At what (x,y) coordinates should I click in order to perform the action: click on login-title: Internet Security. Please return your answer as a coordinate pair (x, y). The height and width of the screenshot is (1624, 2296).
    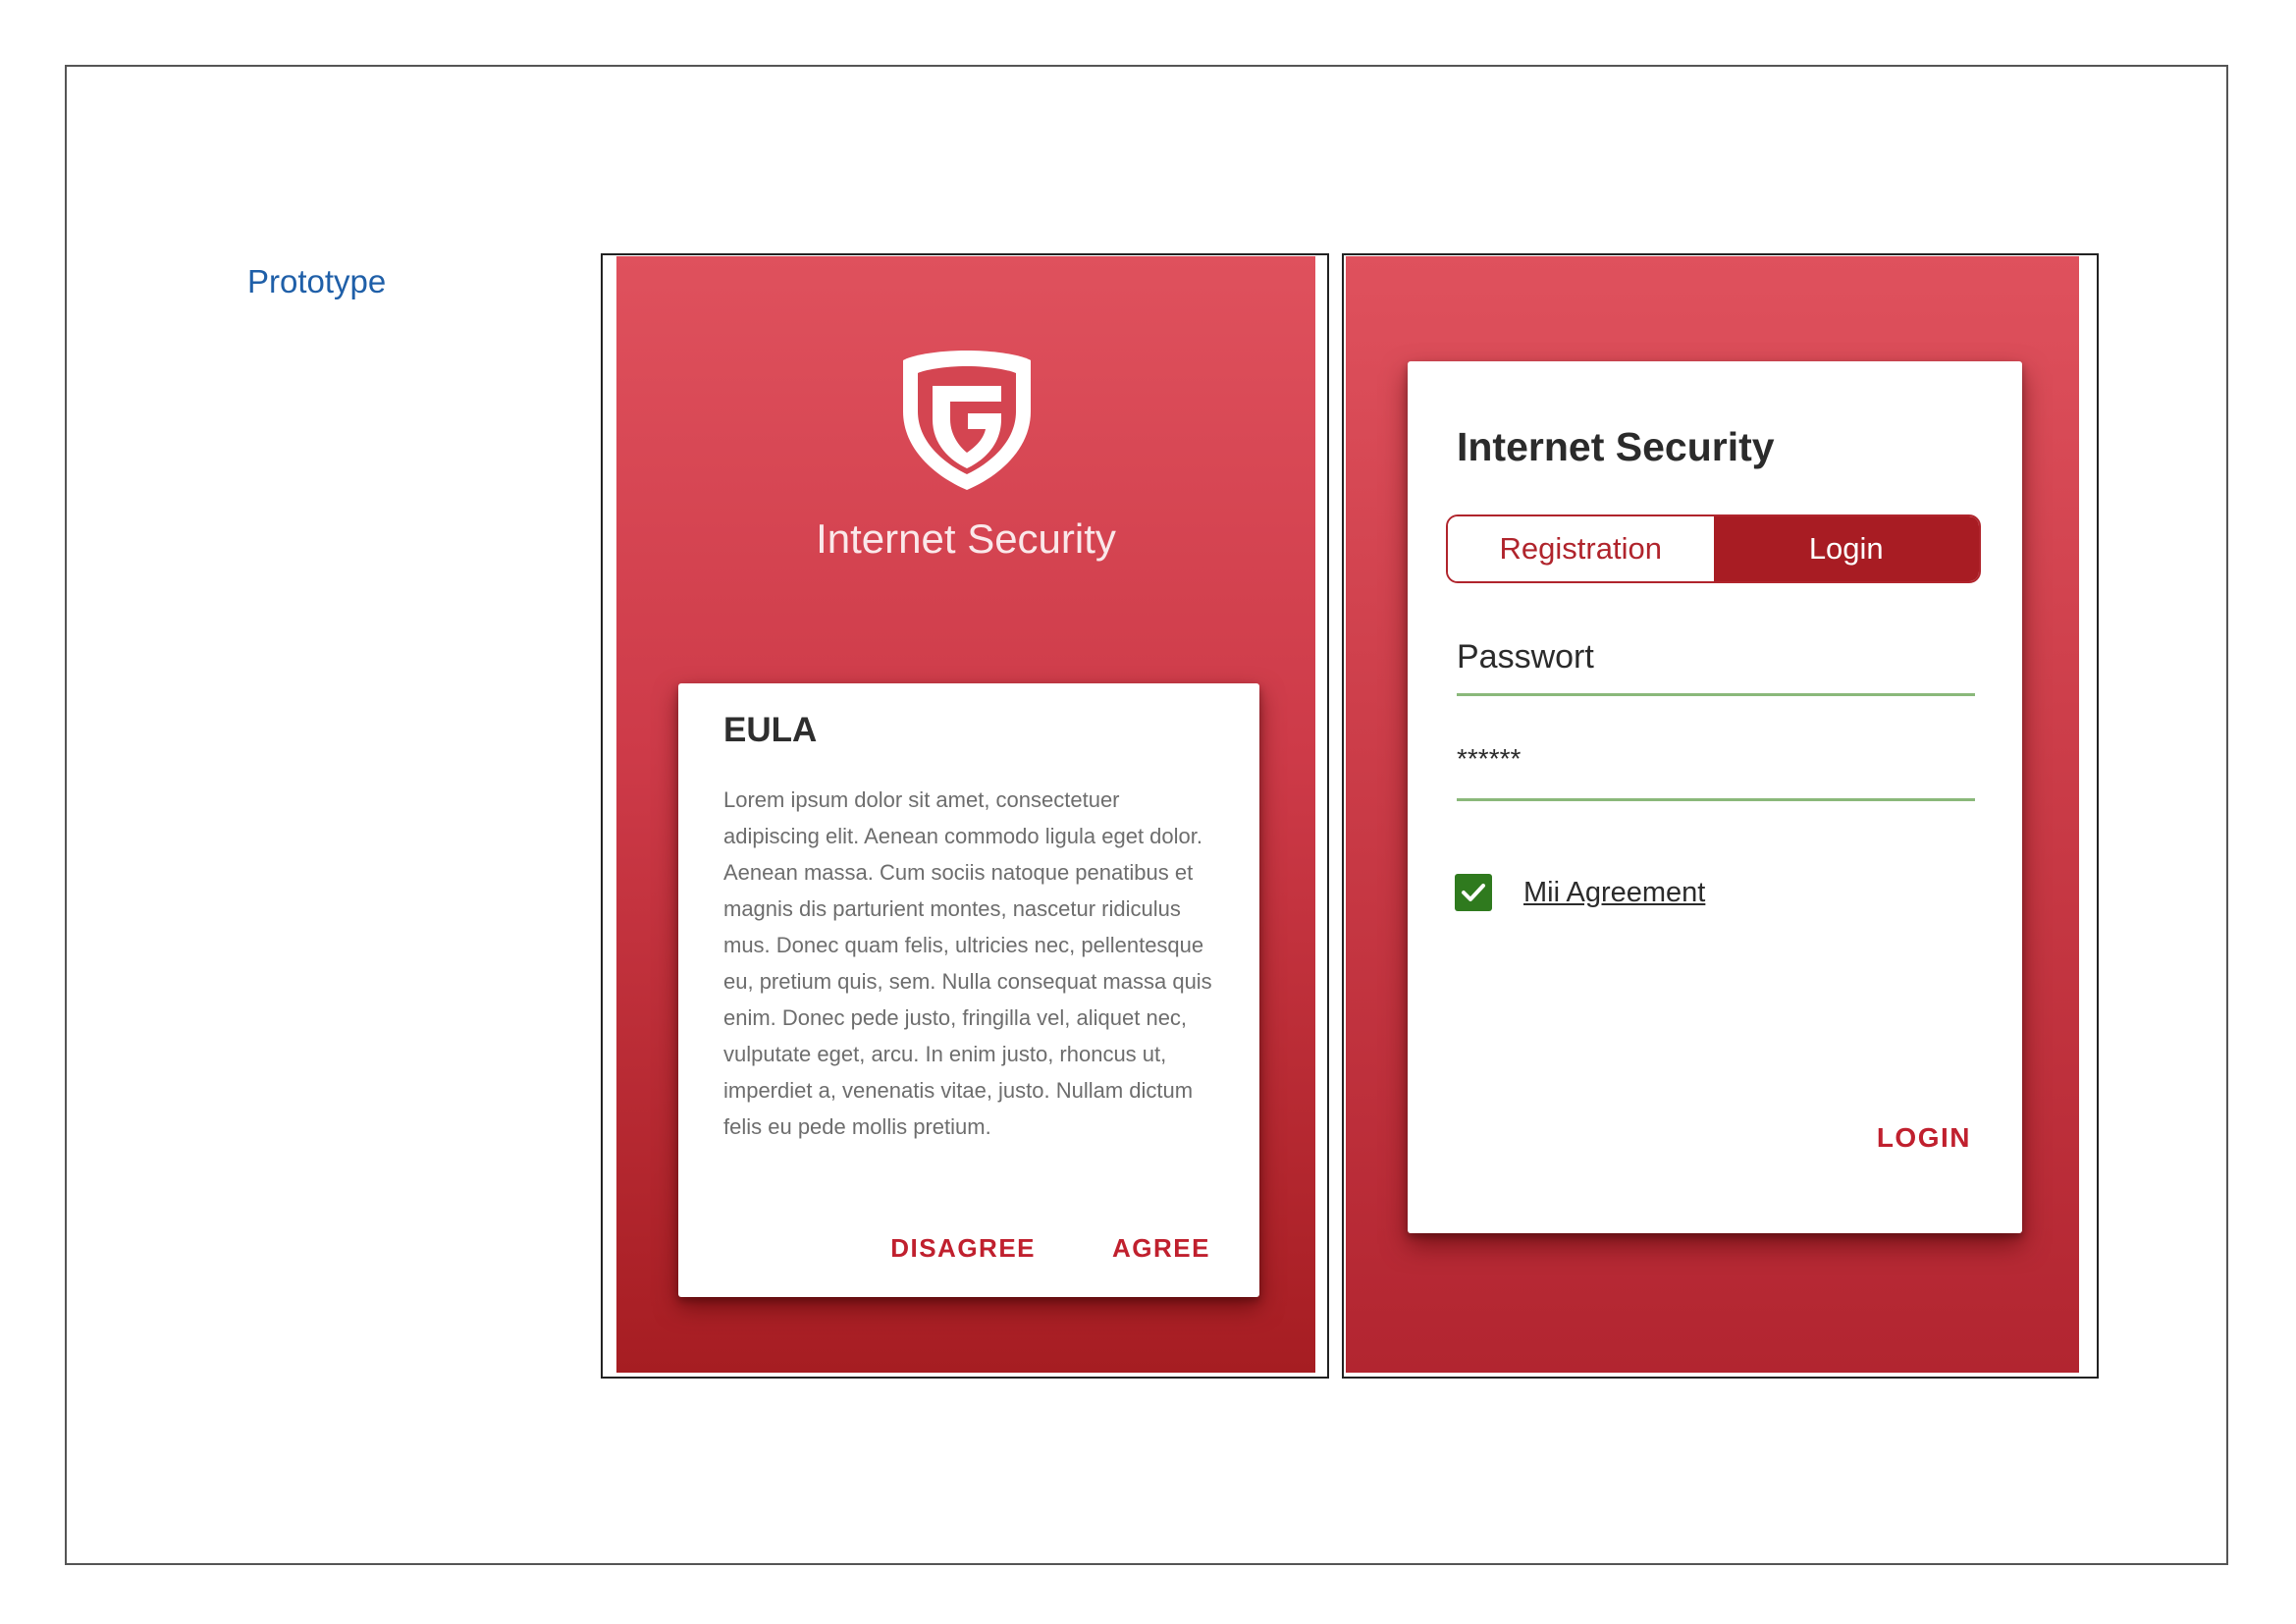
    Looking at the image, I should click on (1616, 446).